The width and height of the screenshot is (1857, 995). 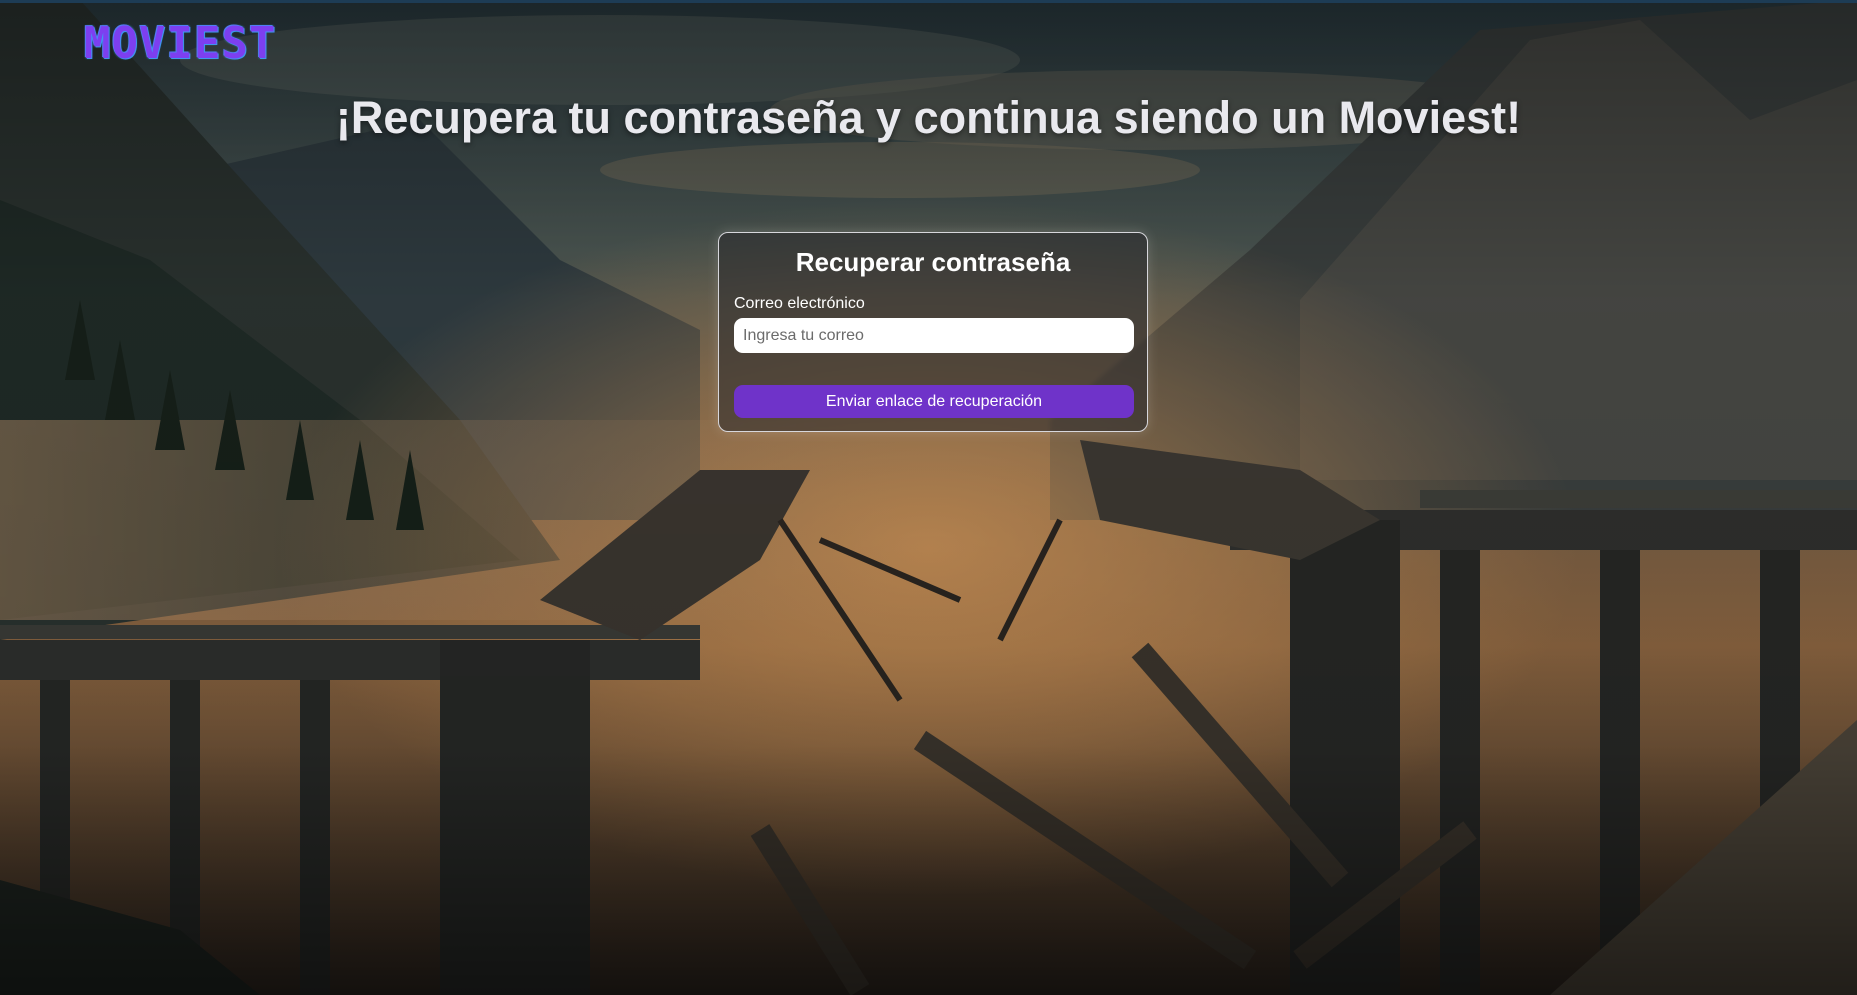 I want to click on email-label: Correo electrónico, so click(x=799, y=303).